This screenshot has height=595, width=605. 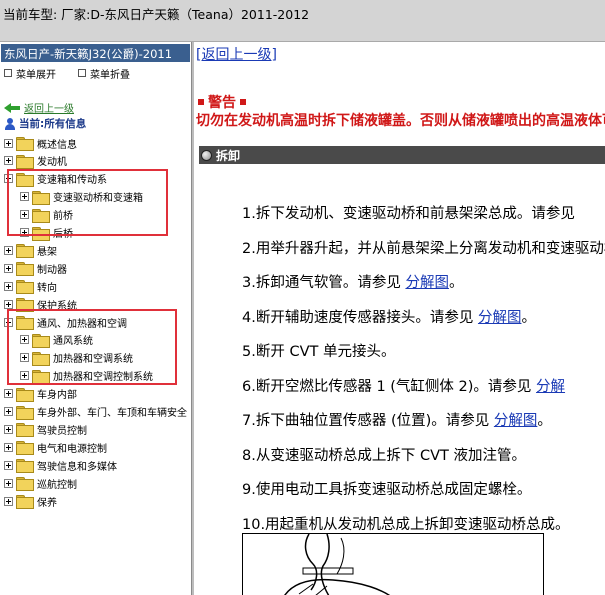 I want to click on top-bar: 当前车型: 厂家:D-东风日产天籁（Teana）2011-2012, so click(x=302, y=21).